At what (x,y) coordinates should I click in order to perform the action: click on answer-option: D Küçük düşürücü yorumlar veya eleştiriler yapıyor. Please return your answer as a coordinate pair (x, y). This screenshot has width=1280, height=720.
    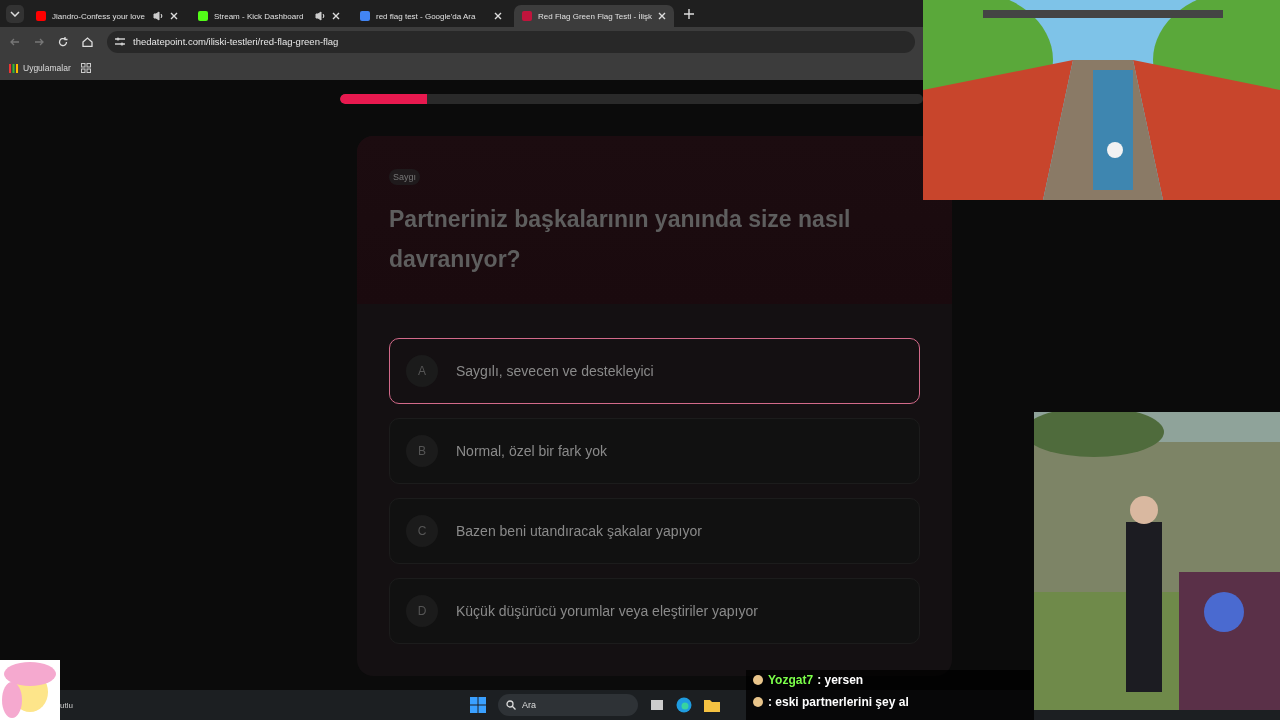
    Looking at the image, I should click on (654, 611).